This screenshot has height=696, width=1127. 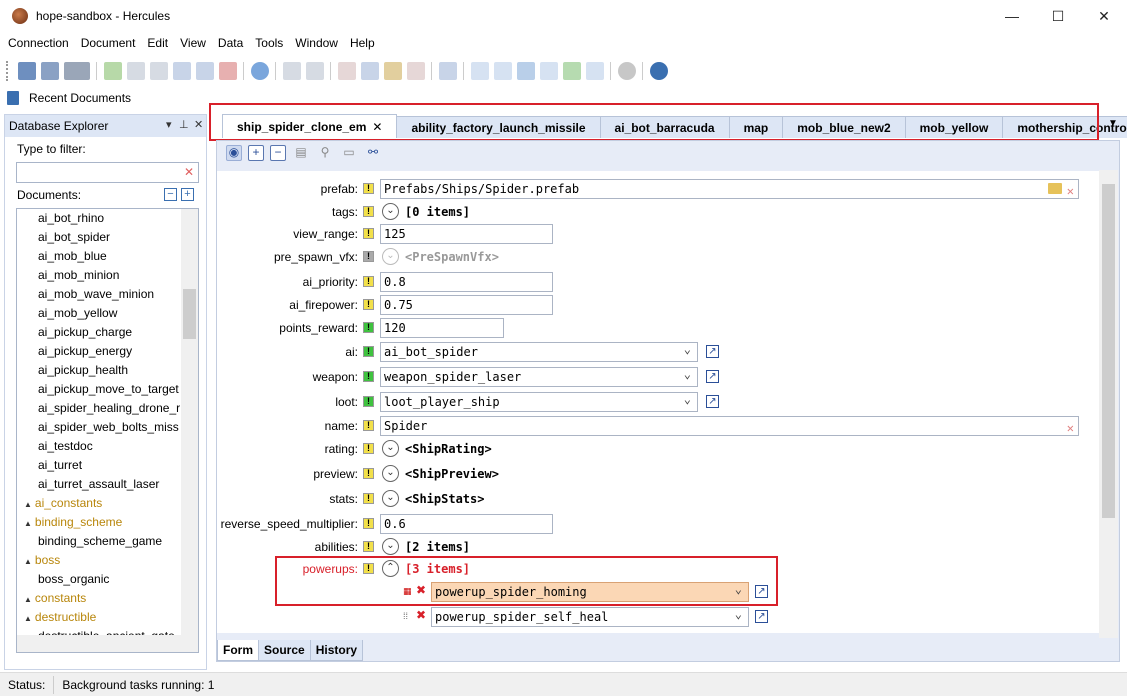 What do you see at coordinates (1055, 188) in the screenshot?
I see `folder-icon` at bounding box center [1055, 188].